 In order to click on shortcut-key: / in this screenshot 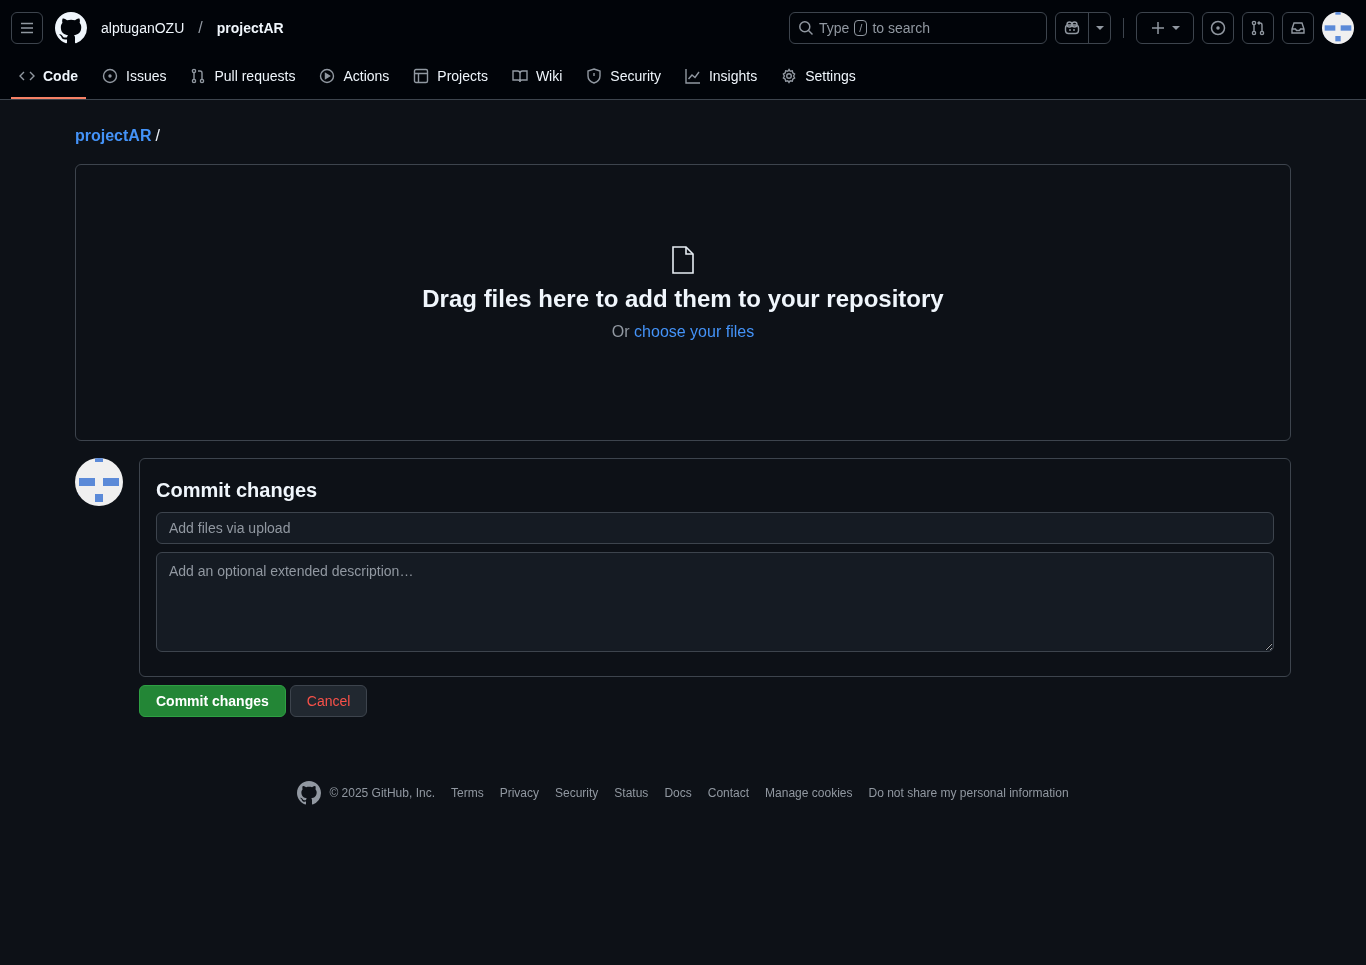, I will do `click(861, 27)`.